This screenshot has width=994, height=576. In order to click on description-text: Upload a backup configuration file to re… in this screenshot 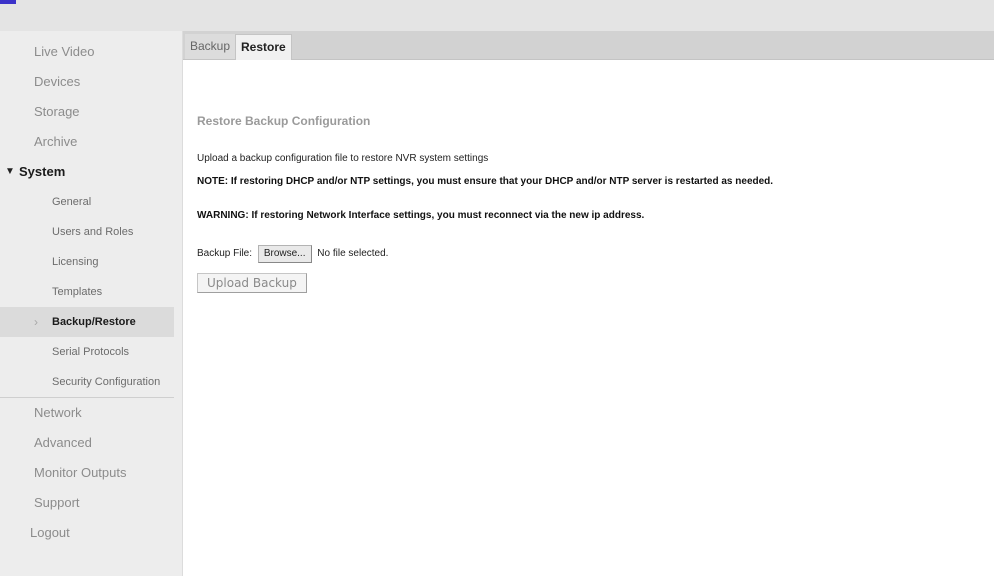, I will do `click(343, 158)`.